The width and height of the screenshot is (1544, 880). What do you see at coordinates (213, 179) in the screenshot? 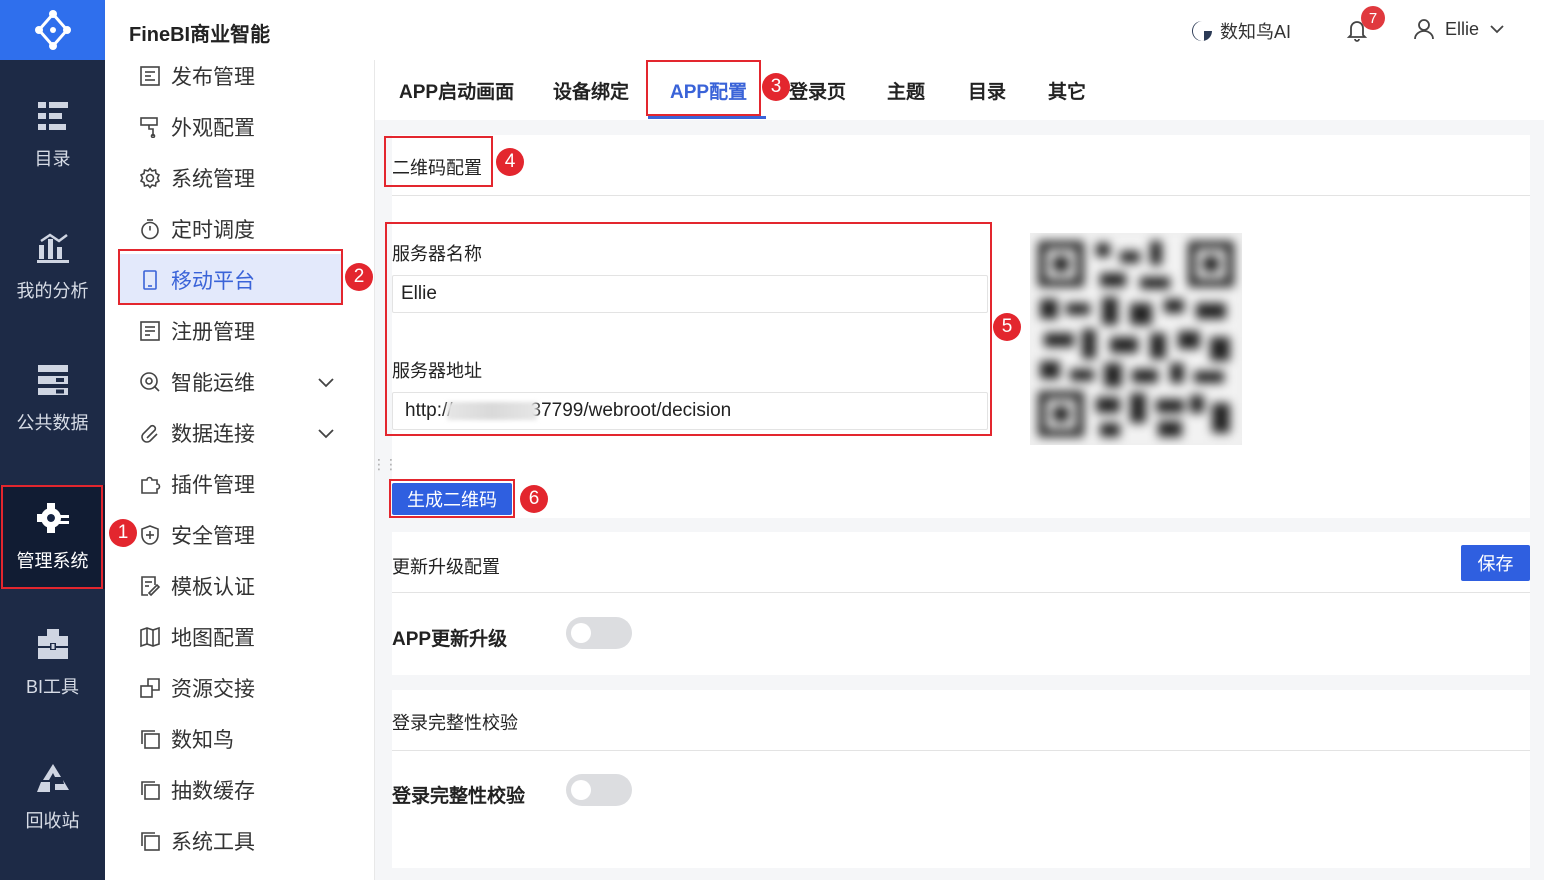
I see `menu-item-label: 系统管理` at bounding box center [213, 179].